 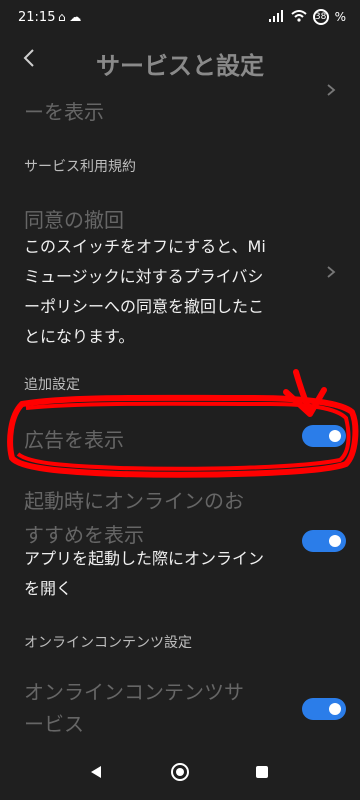 I want to click on title-line: 起動時にオンラインのお, so click(x=134, y=501).